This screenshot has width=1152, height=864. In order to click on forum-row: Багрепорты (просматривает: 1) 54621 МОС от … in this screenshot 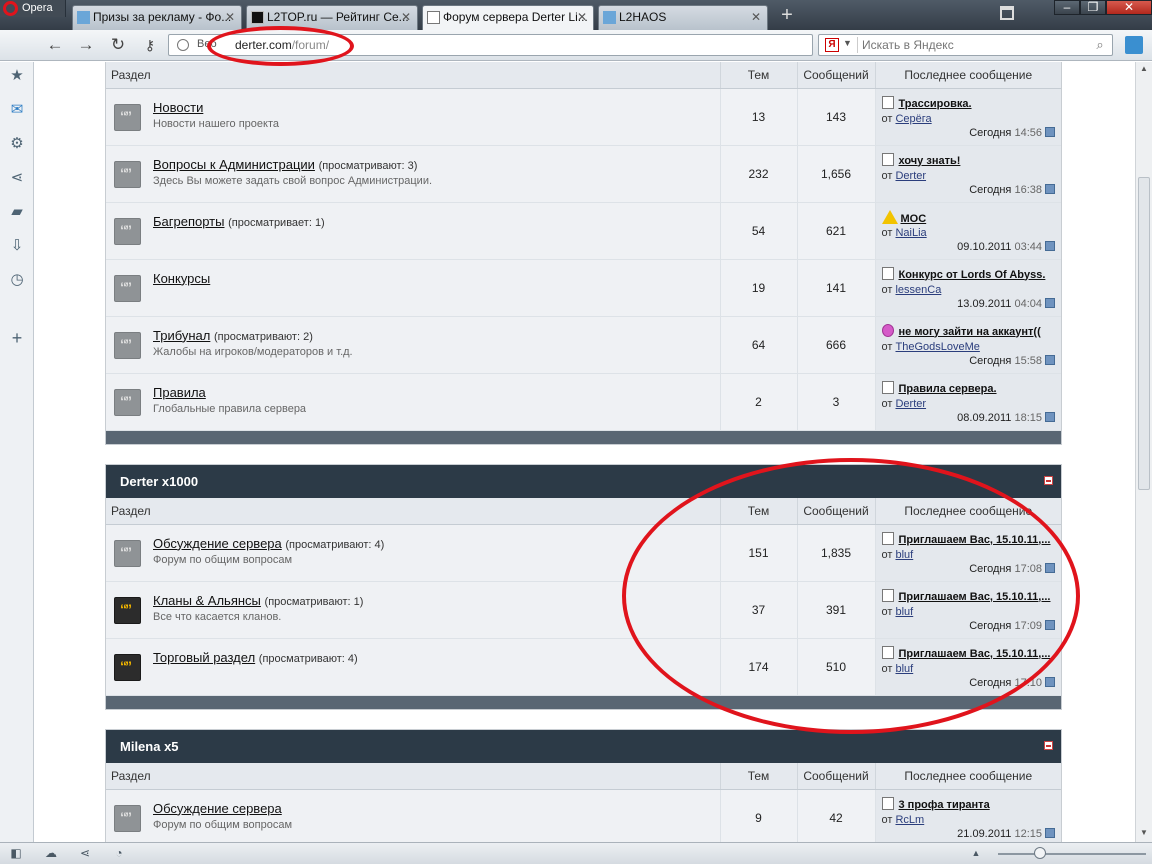, I will do `click(583, 231)`.